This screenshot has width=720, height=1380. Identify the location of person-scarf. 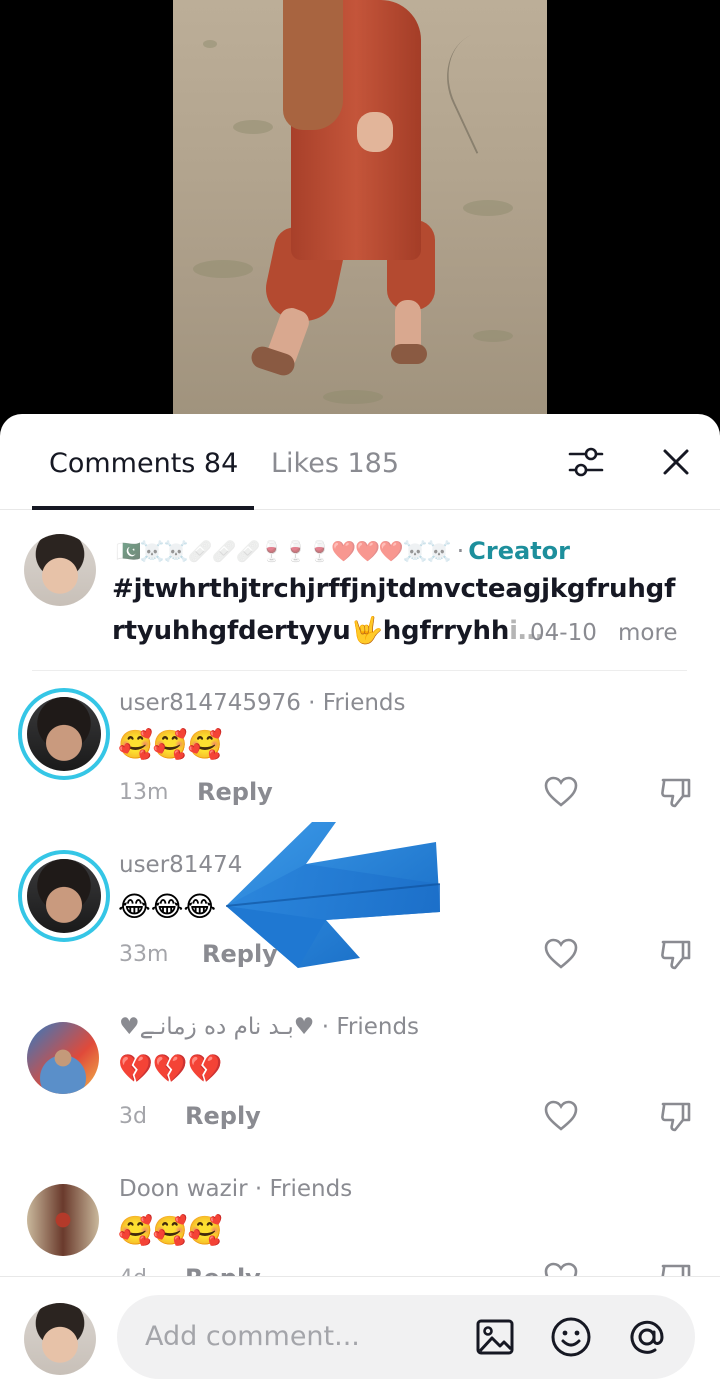
(313, 65).